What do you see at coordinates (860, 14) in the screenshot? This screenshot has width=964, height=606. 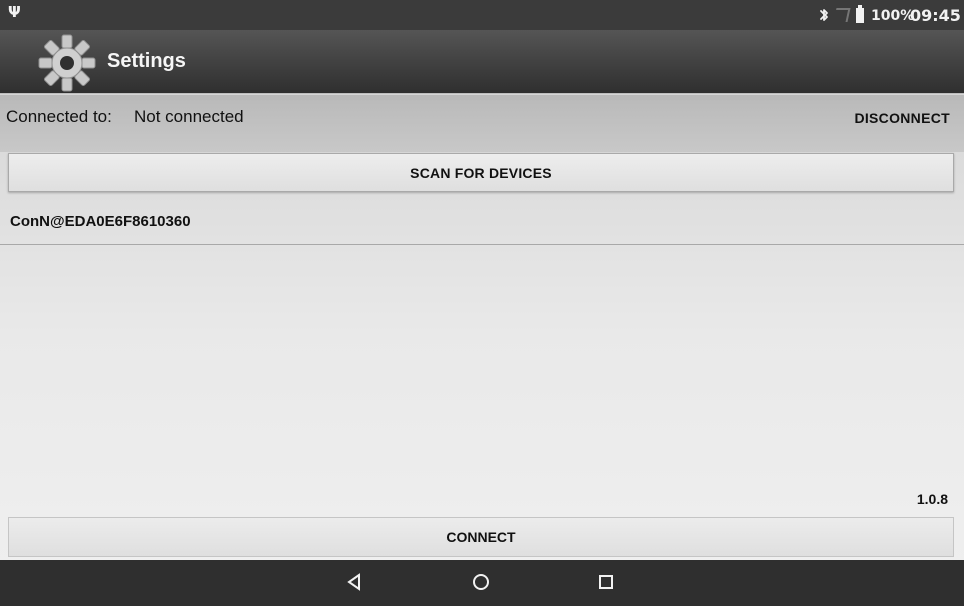 I see `battery-icon` at bounding box center [860, 14].